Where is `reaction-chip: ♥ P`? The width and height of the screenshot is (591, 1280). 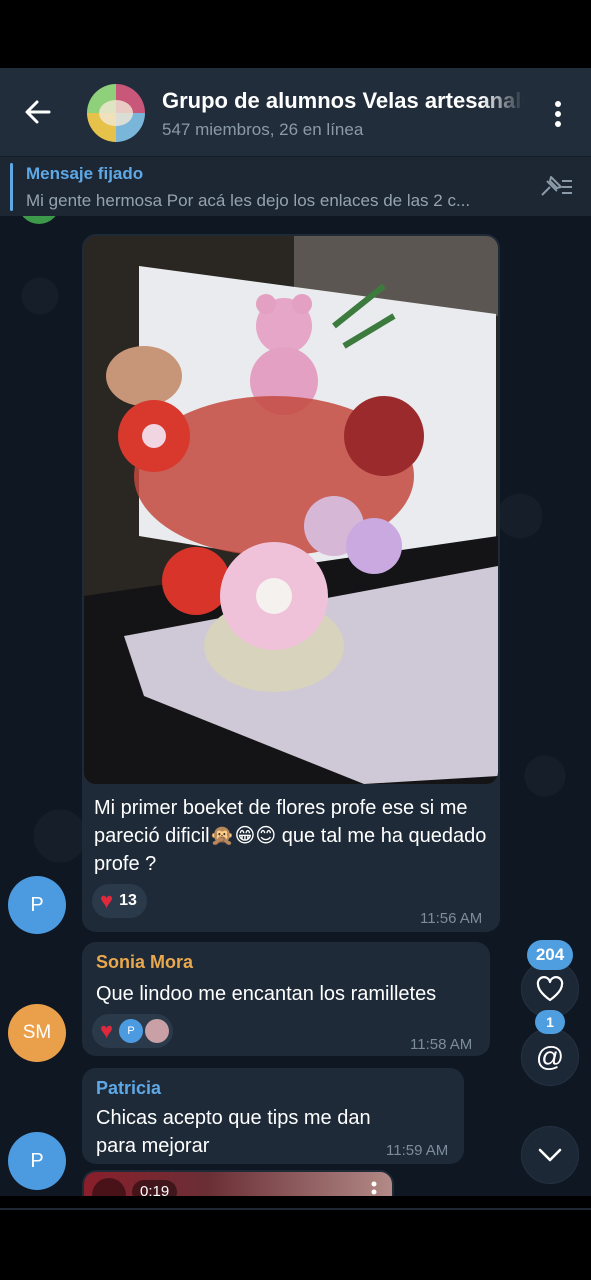 reaction-chip: ♥ P is located at coordinates (133, 1031).